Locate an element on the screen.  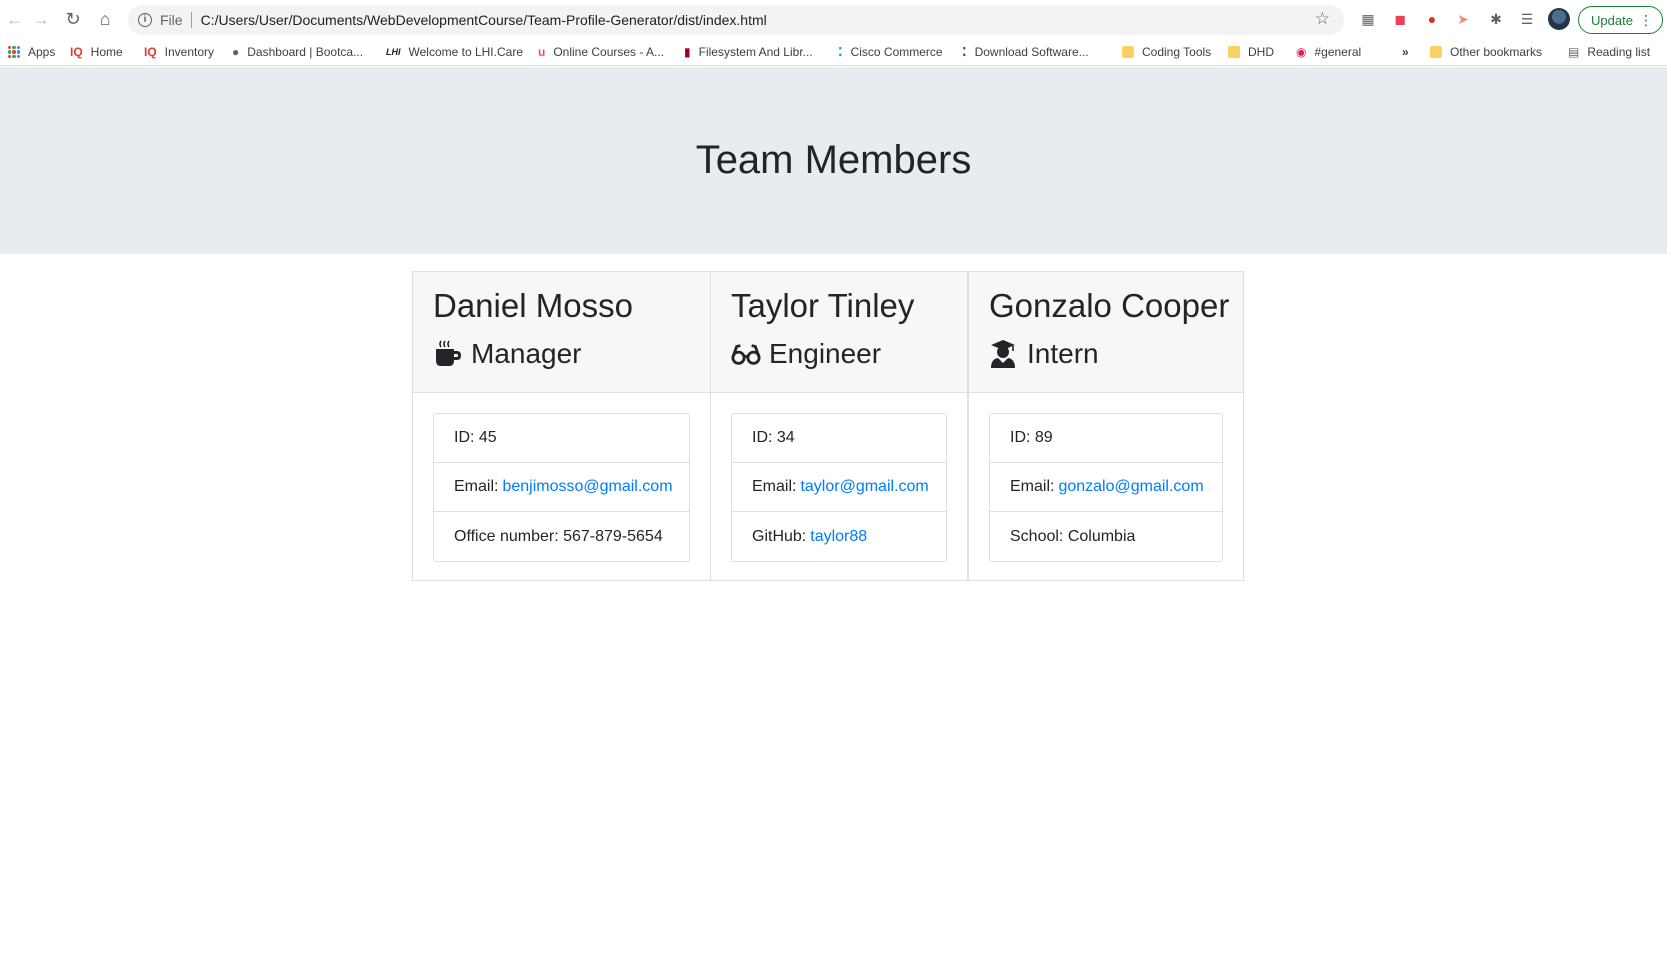
globe-icon: ● is located at coordinates (236, 52).